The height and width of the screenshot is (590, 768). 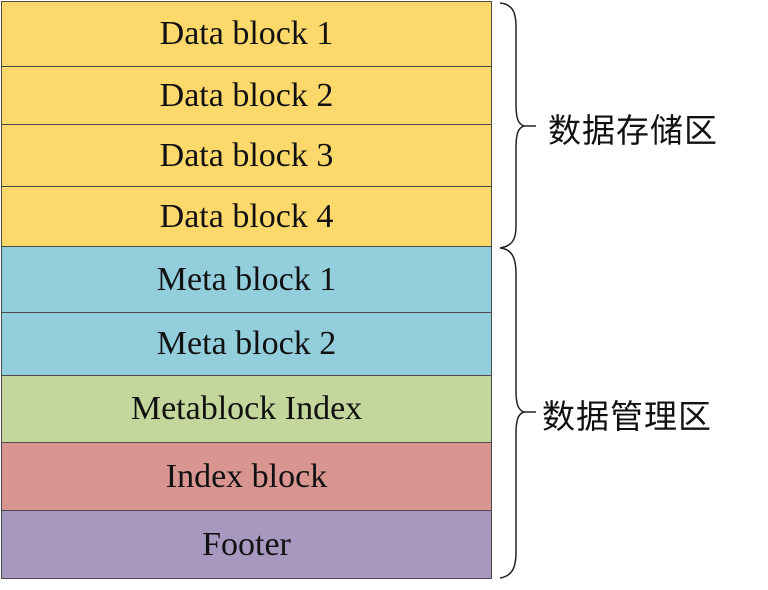 I want to click on footer-block-label: Footer, so click(x=246, y=544).